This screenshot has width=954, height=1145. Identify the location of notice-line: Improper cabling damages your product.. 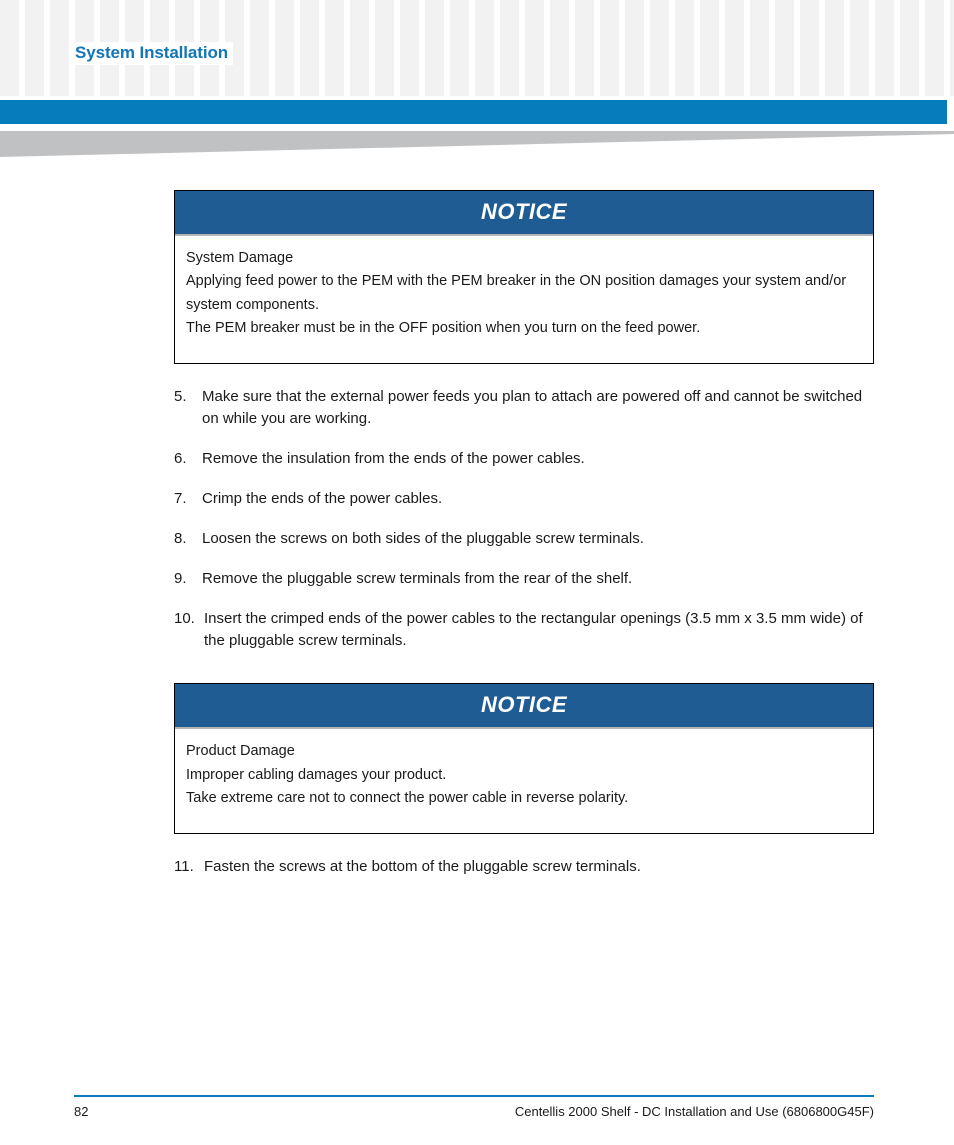
(316, 774).